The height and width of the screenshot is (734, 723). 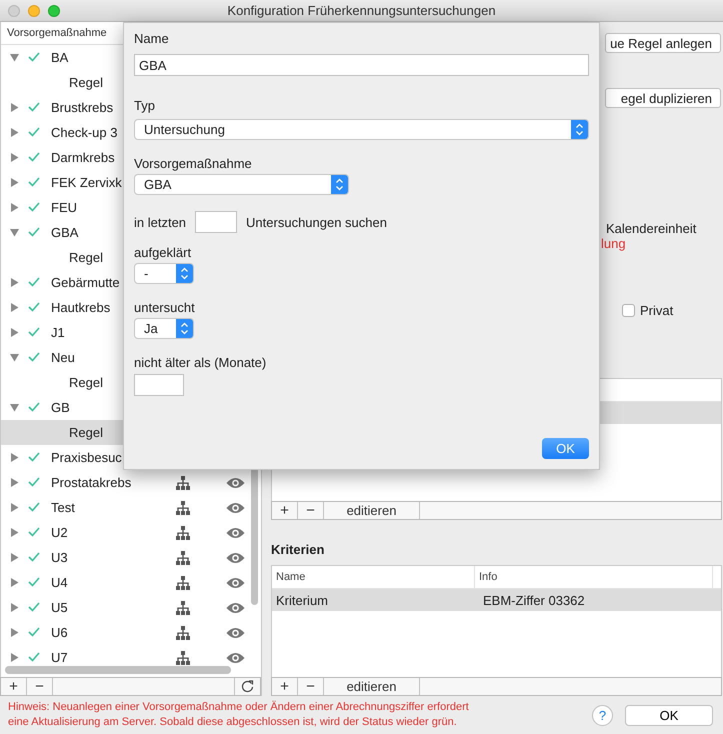 I want to click on tree-label: Check-up 3, so click(x=84, y=132).